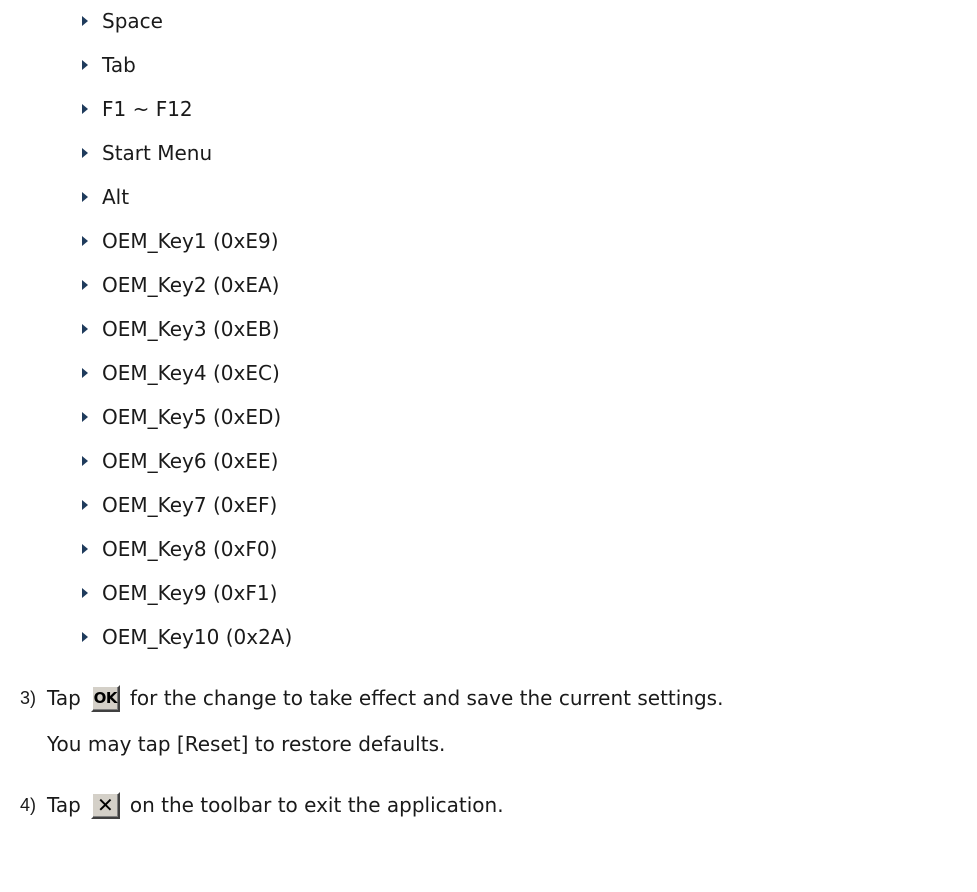  What do you see at coordinates (246, 744) in the screenshot?
I see `step-3-note: You may tap [Reset] to restore defaults.` at bounding box center [246, 744].